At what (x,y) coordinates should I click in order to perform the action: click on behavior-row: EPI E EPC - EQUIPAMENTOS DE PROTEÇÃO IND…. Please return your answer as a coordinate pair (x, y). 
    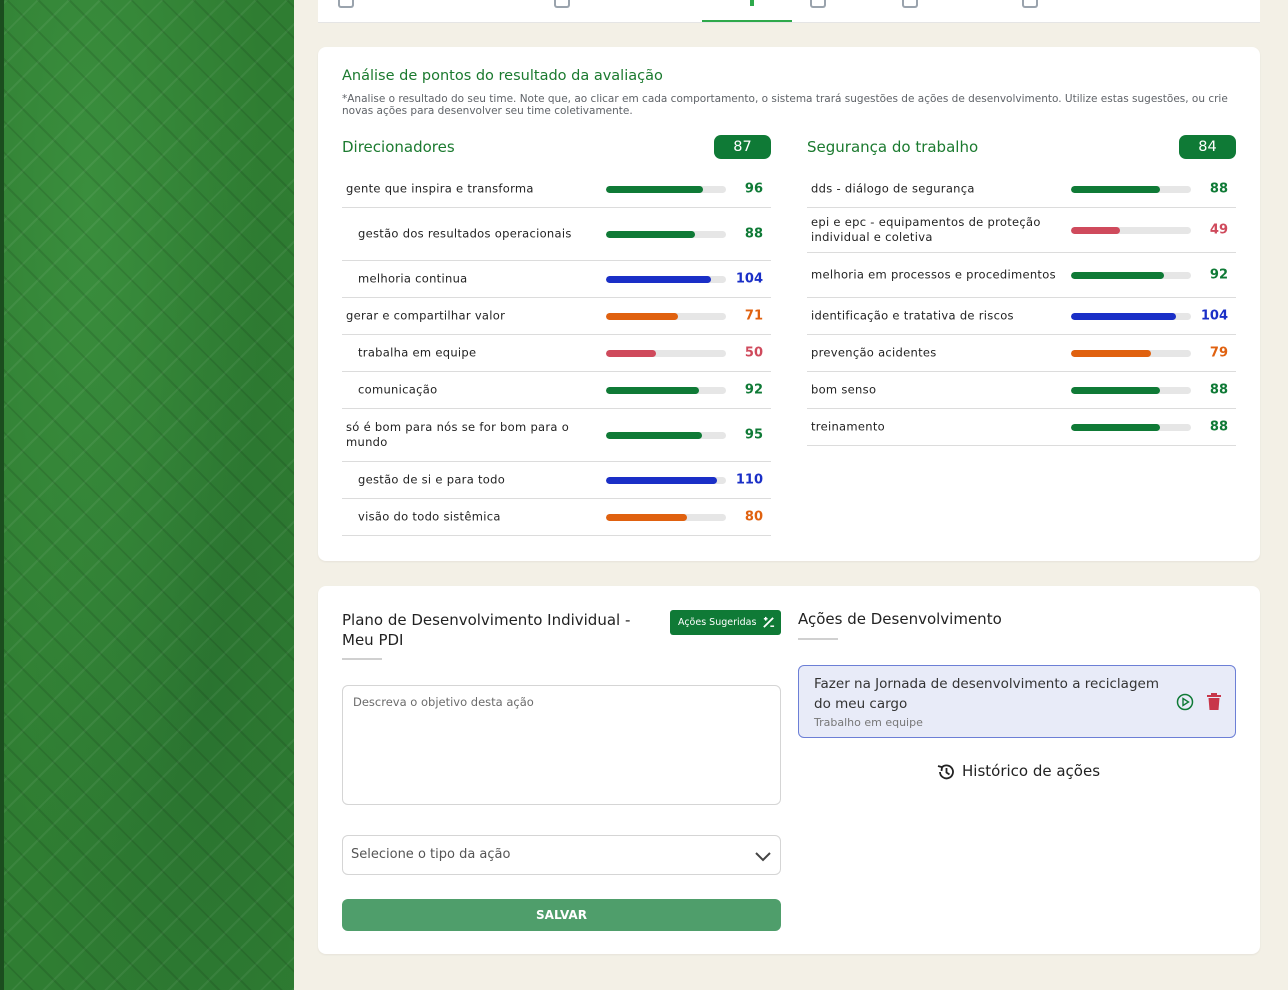
    Looking at the image, I should click on (1021, 230).